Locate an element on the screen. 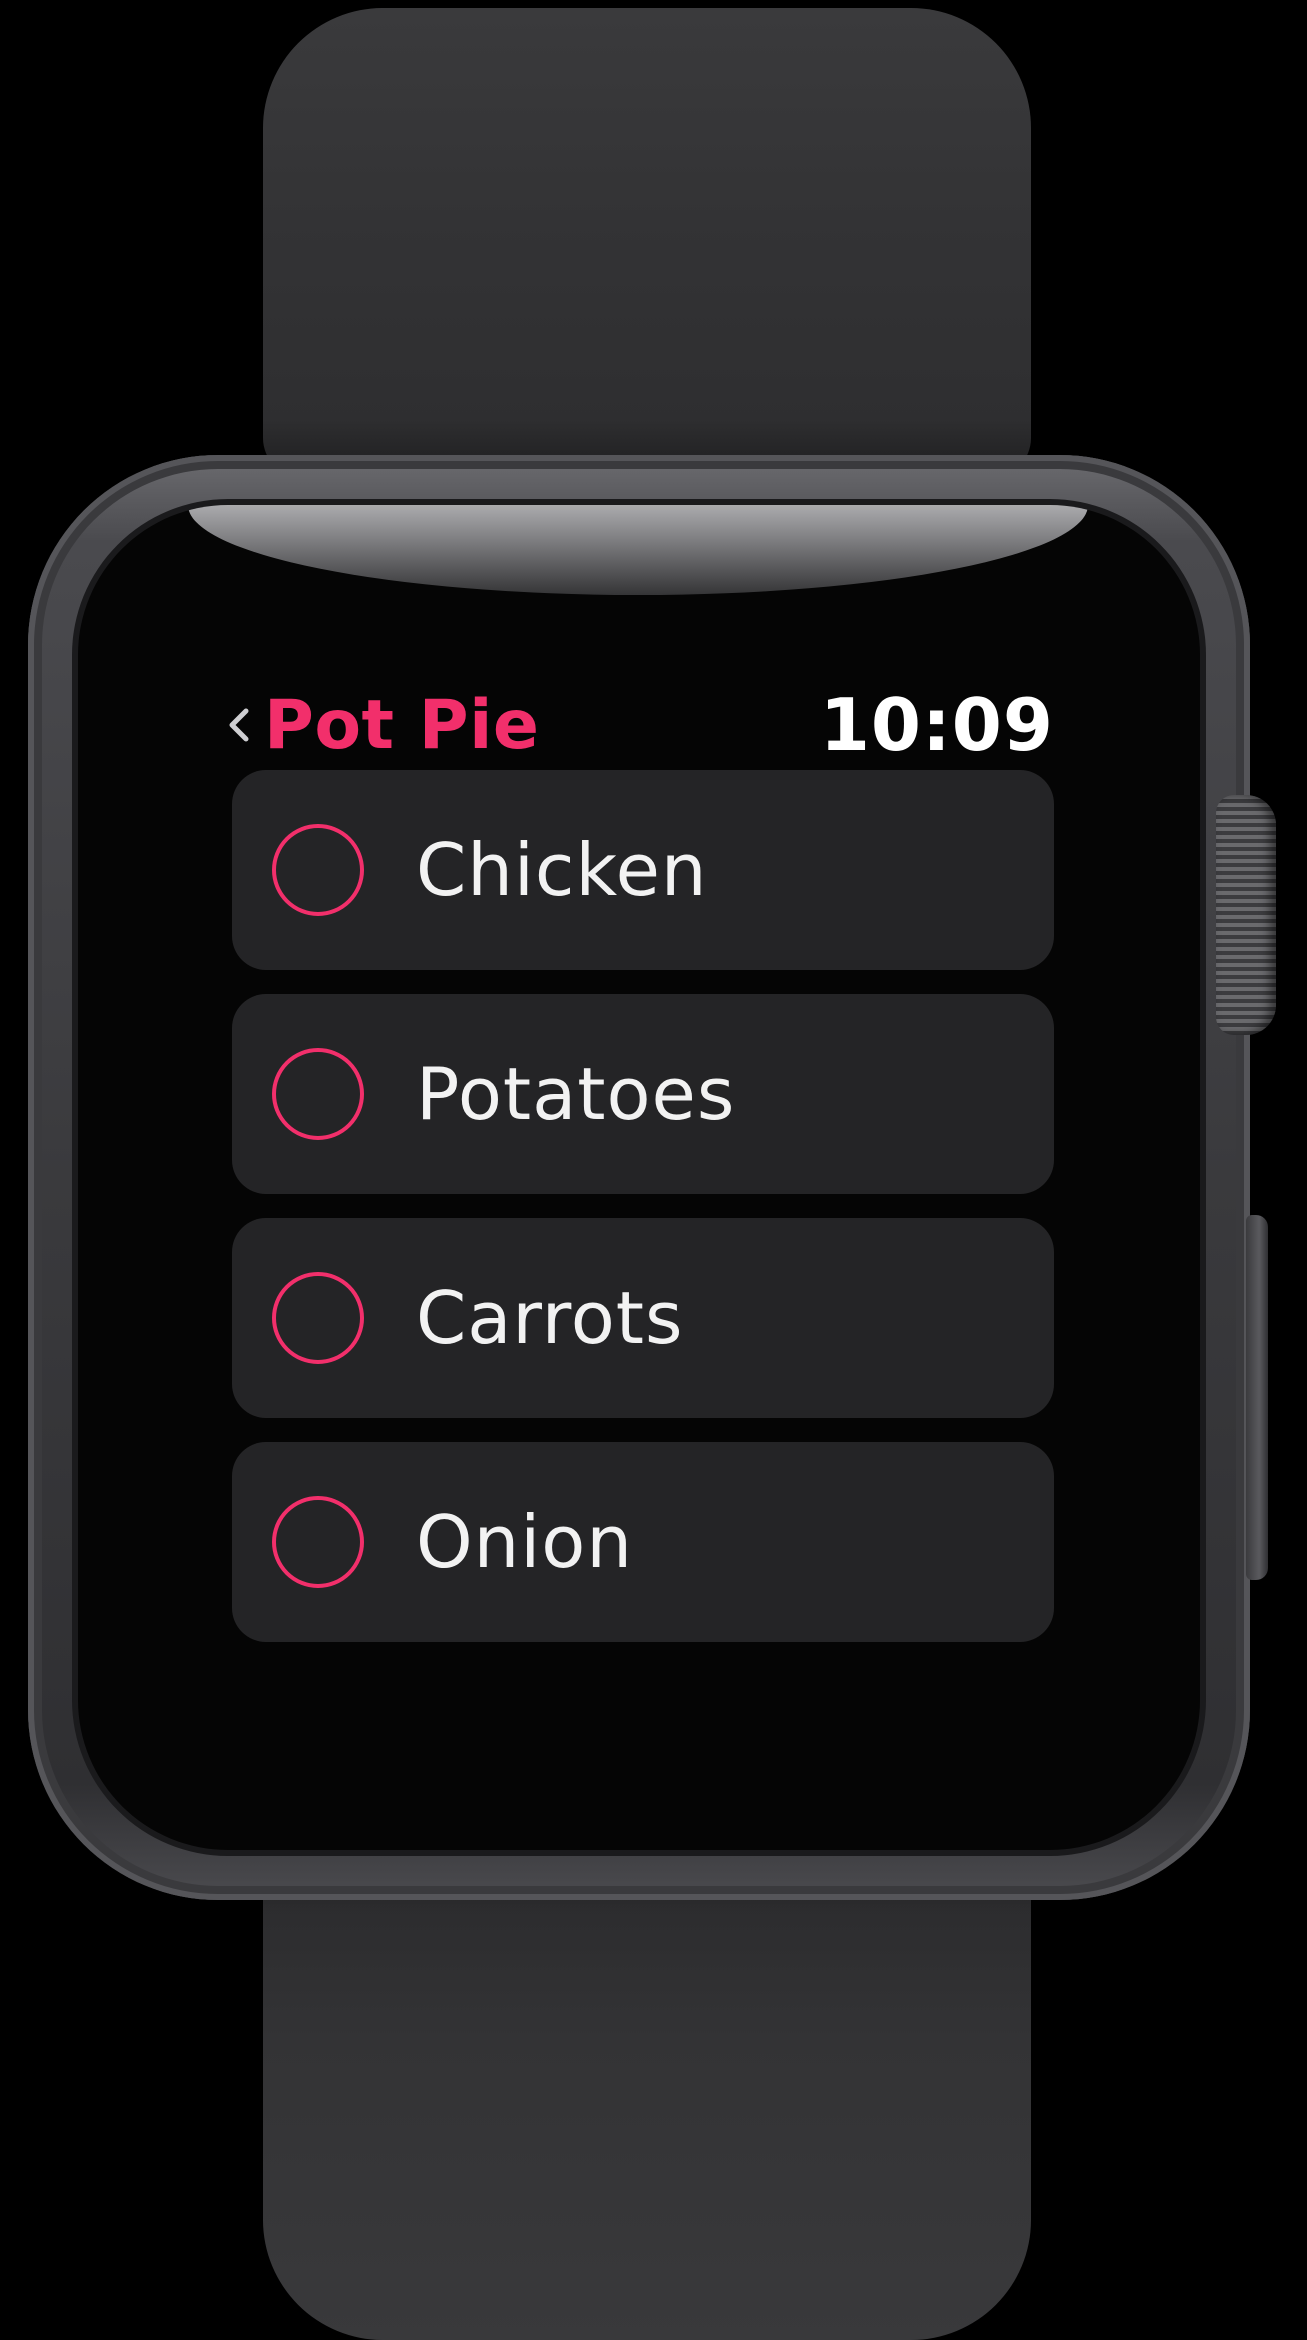  list-item: Potatoes is located at coordinates (643, 1094).